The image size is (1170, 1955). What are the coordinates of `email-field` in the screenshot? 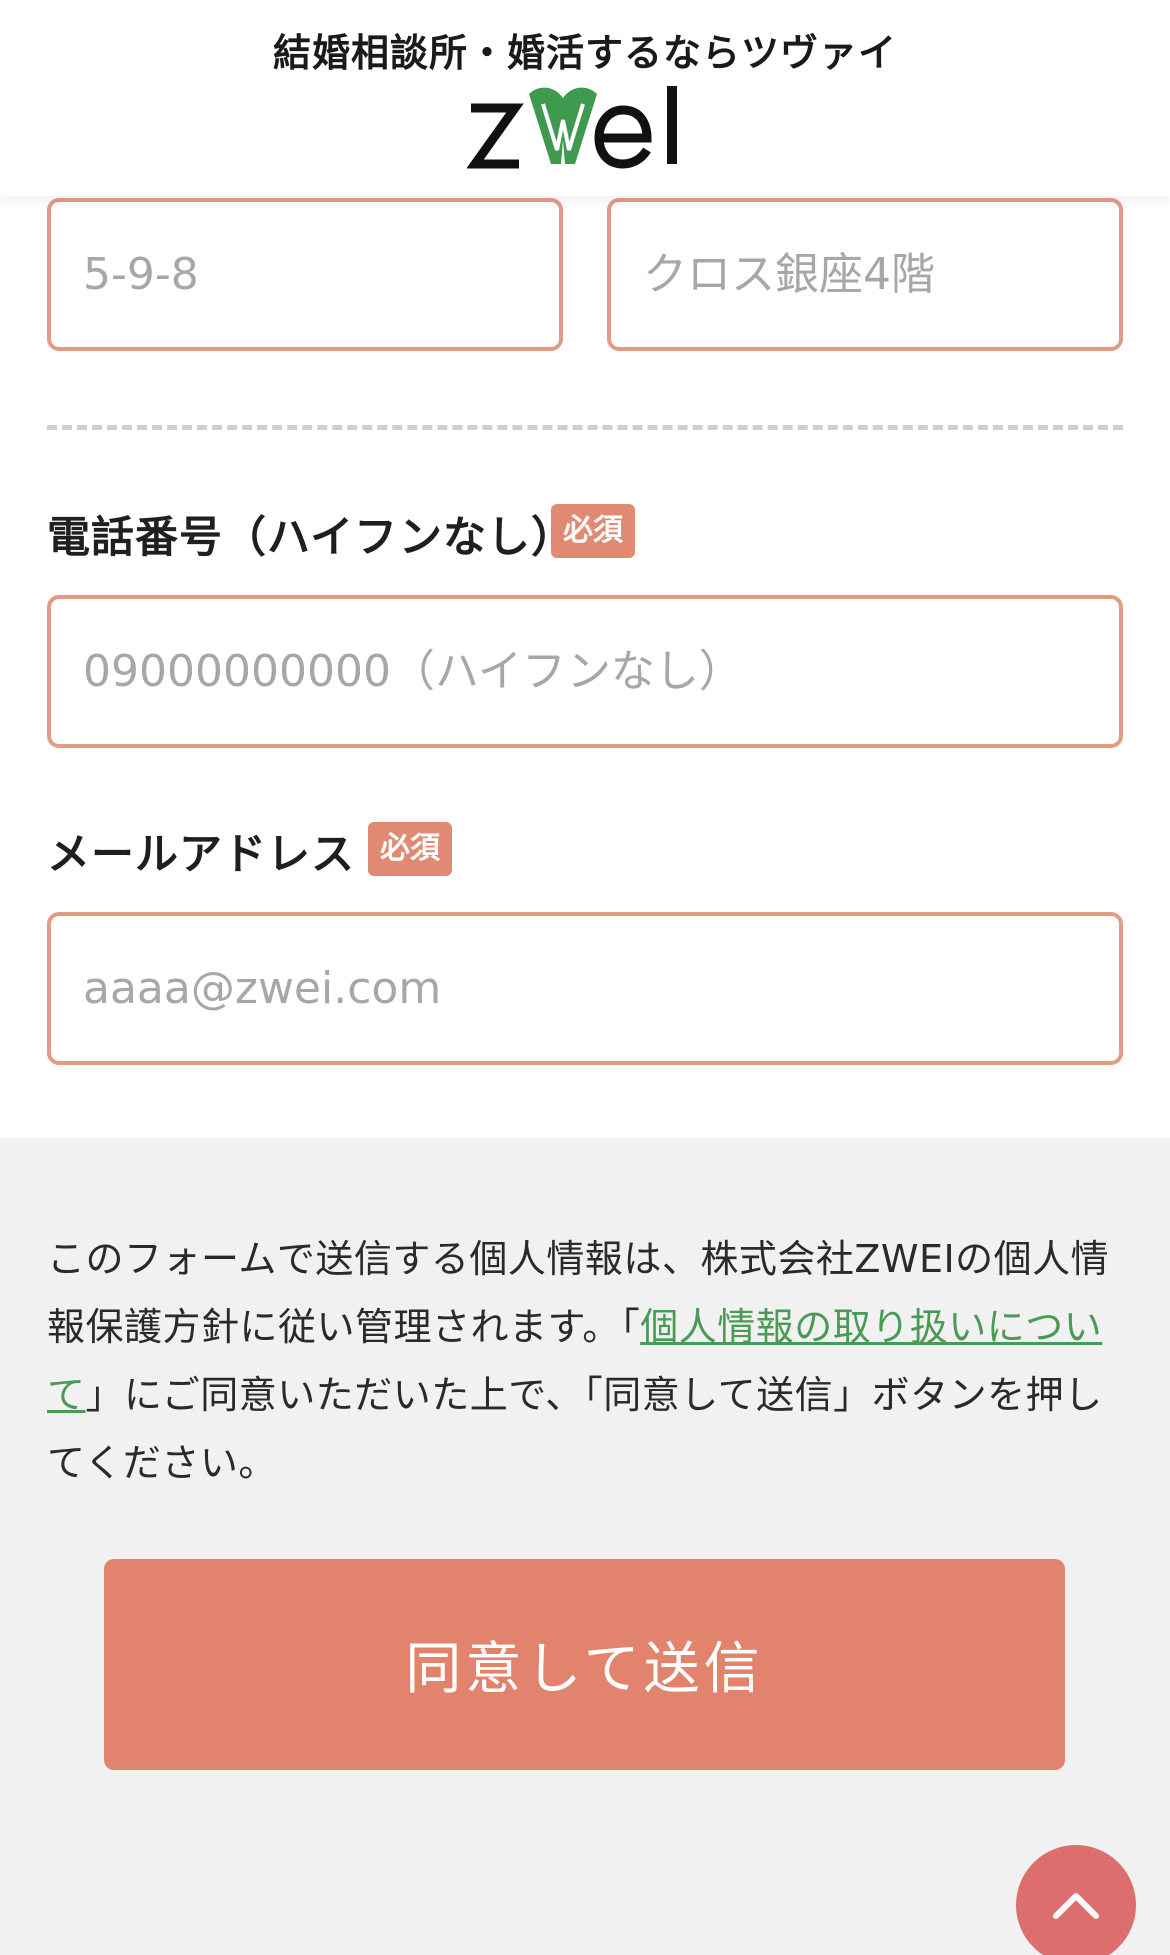 It's located at (585, 988).